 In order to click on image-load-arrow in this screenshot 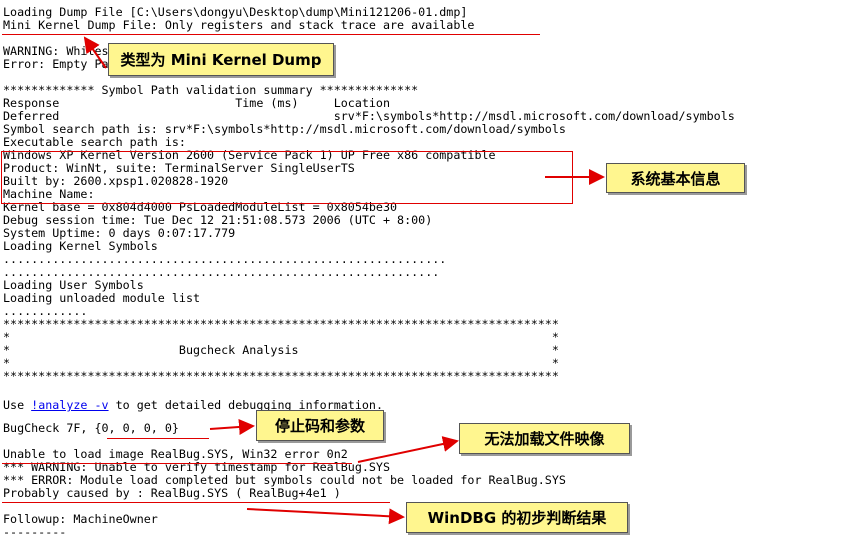, I will do `click(408, 449)`.